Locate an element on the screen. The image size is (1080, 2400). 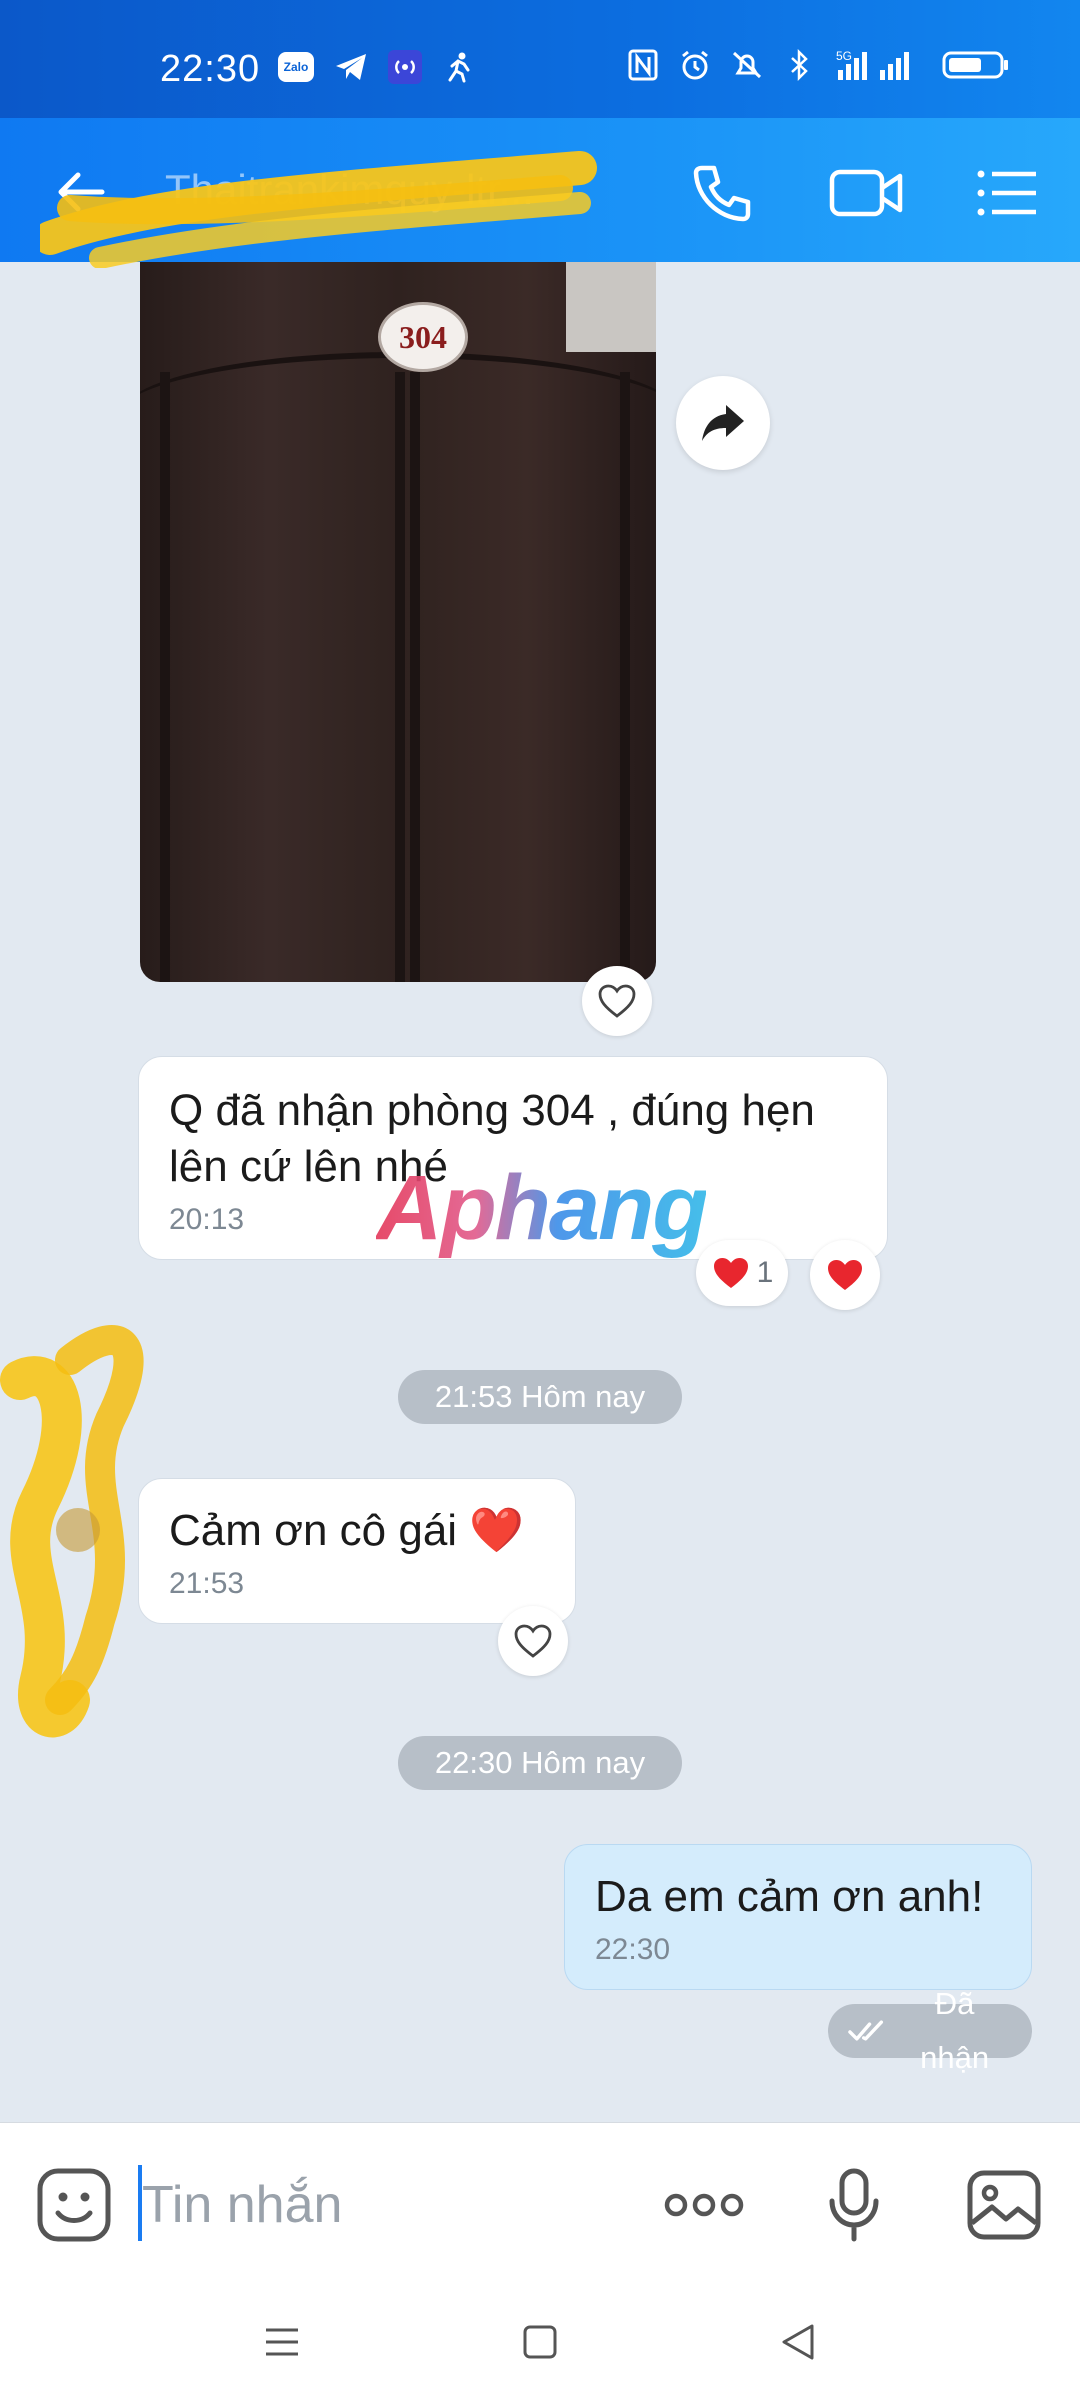
delivery-status-text: Đã nhận is located at coordinates (955, 2030).